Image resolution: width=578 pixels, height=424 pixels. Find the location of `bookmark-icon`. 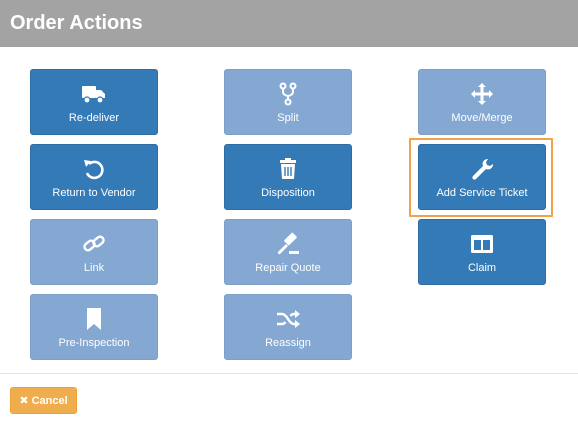

bookmark-icon is located at coordinates (94, 319).